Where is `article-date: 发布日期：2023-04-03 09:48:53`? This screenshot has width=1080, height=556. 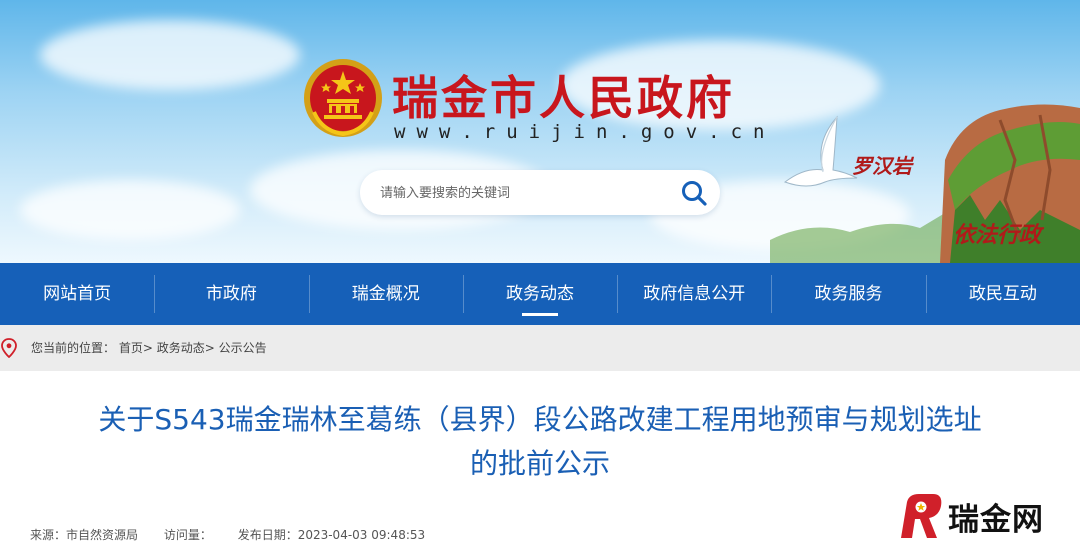 article-date: 发布日期：2023-04-03 09:48:53 is located at coordinates (331, 535).